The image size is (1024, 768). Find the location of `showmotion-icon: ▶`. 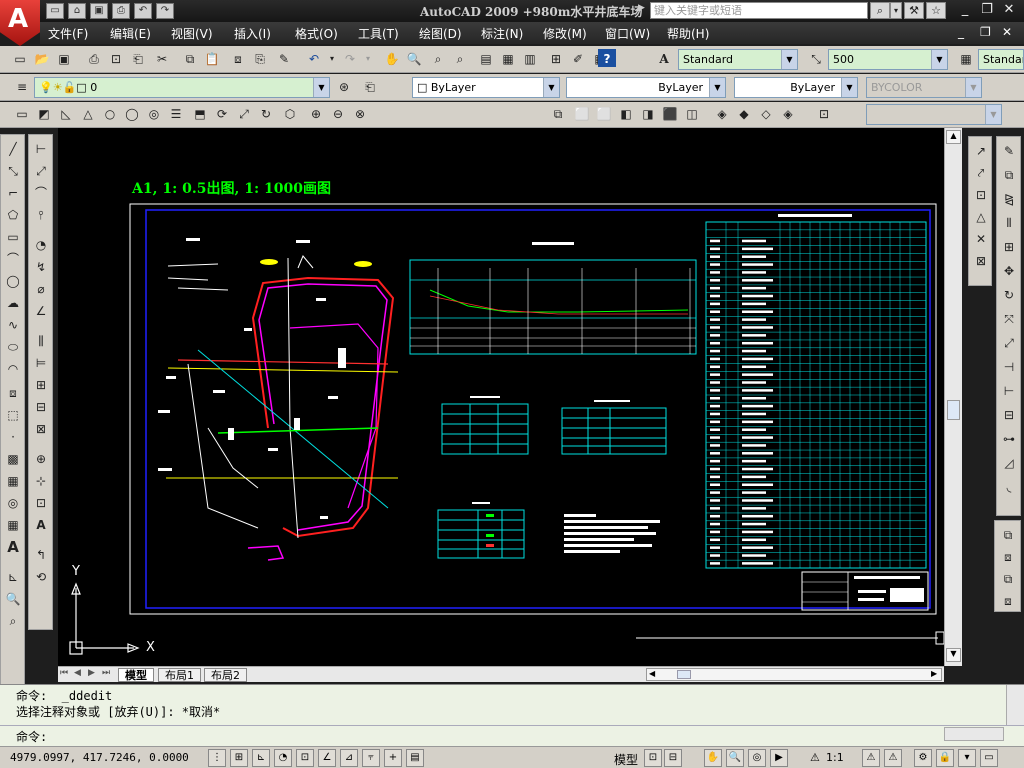

showmotion-icon: ▶ is located at coordinates (779, 758).